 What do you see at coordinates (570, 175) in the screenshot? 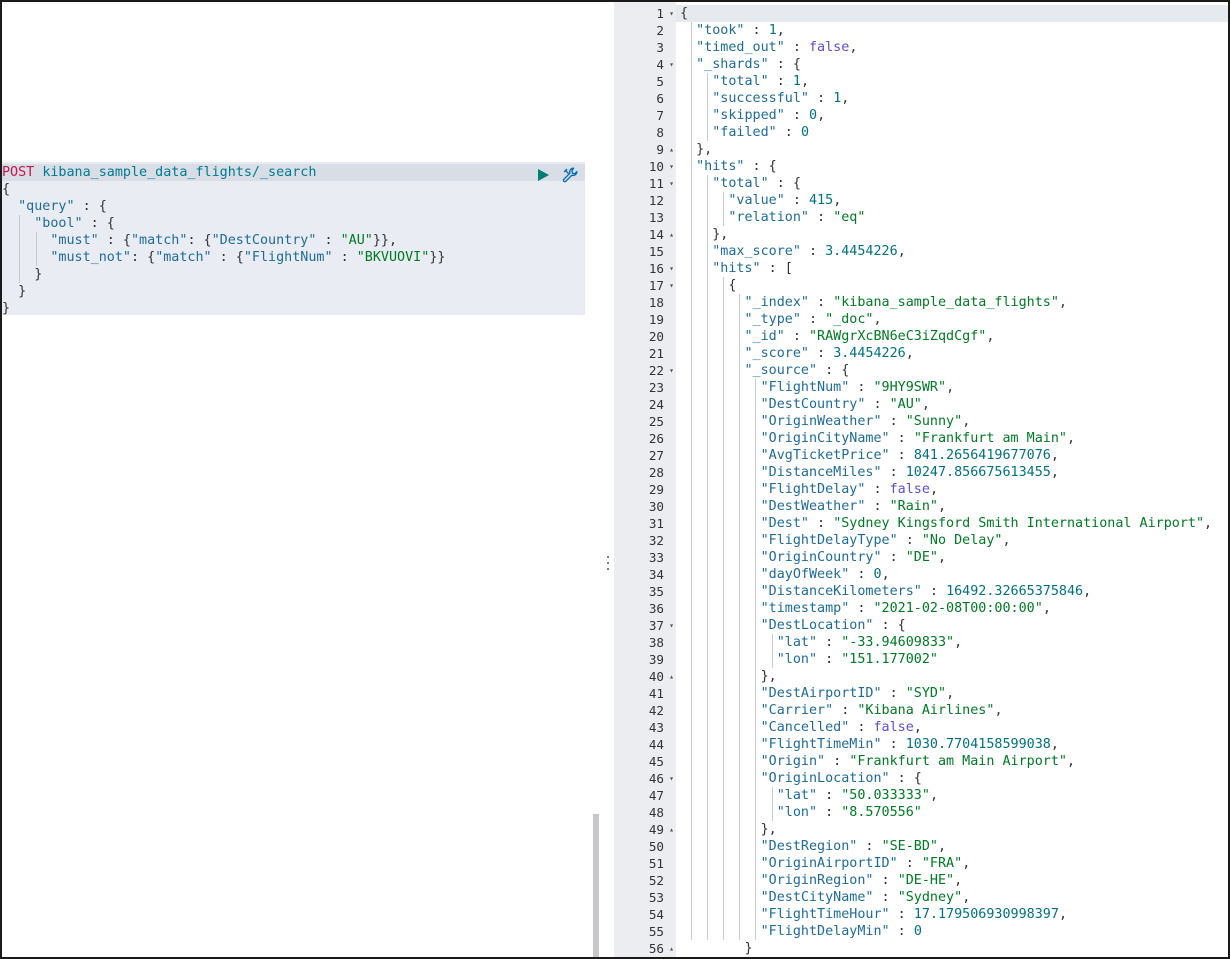
I see `wrench-icon` at bounding box center [570, 175].